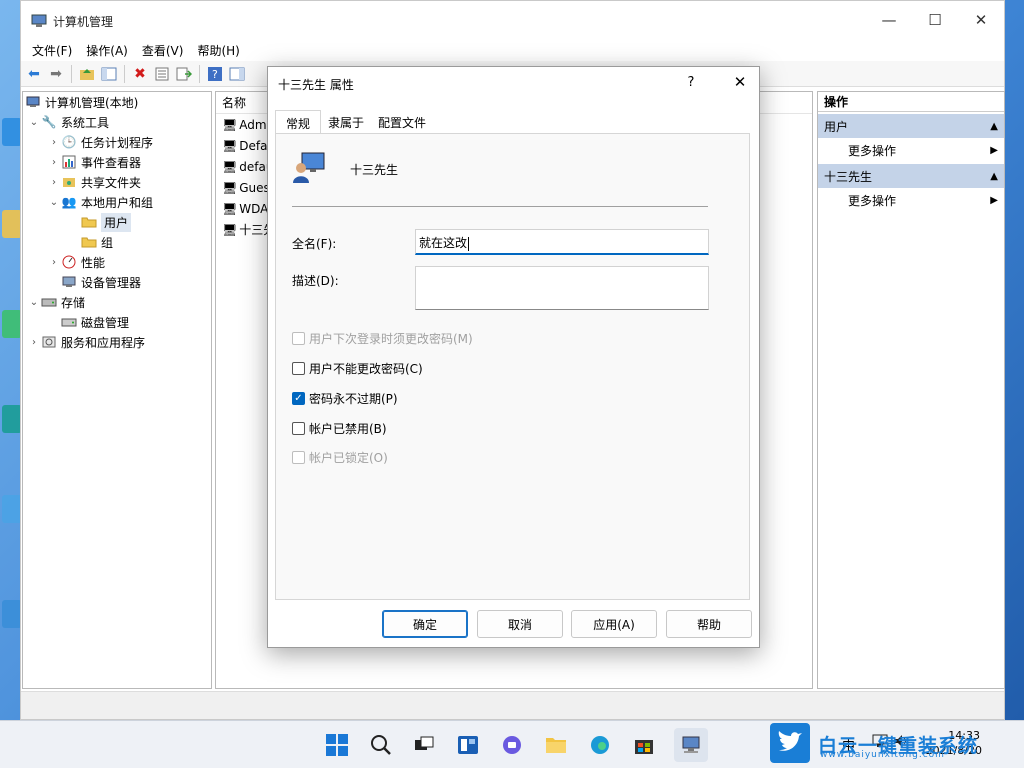 Image resolution: width=1024 pixels, height=768 pixels. I want to click on checkbox-label: 帐户已禁用(B), so click(348, 428).